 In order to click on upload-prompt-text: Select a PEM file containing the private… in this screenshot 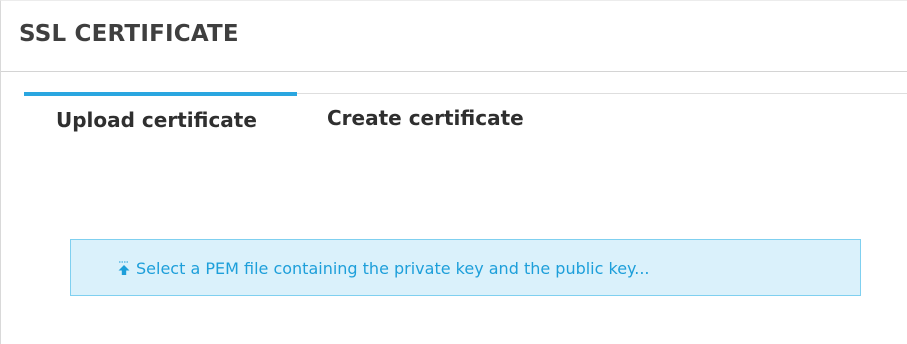, I will do `click(393, 268)`.